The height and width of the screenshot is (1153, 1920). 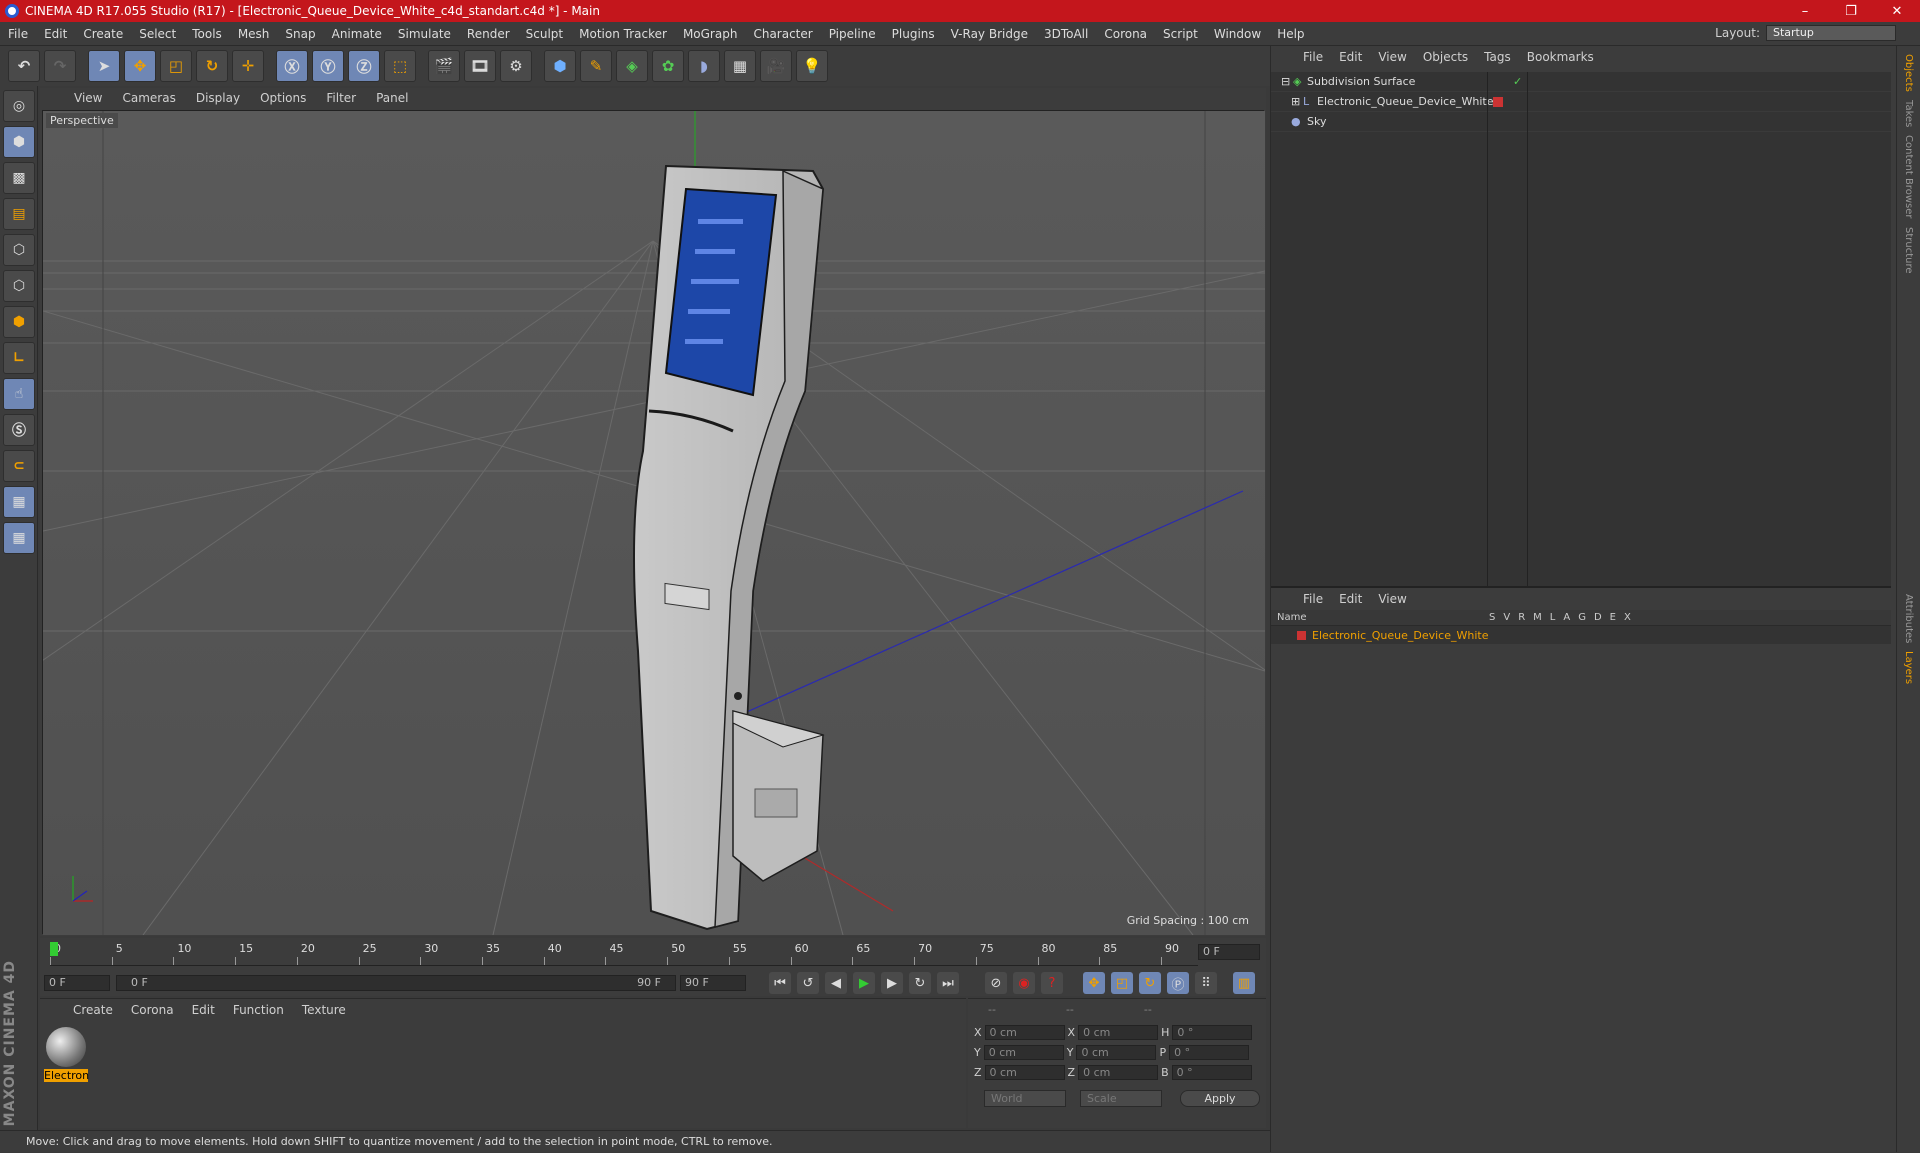 What do you see at coordinates (1350, 57) in the screenshot?
I see `obj-menu-edit: Edit` at bounding box center [1350, 57].